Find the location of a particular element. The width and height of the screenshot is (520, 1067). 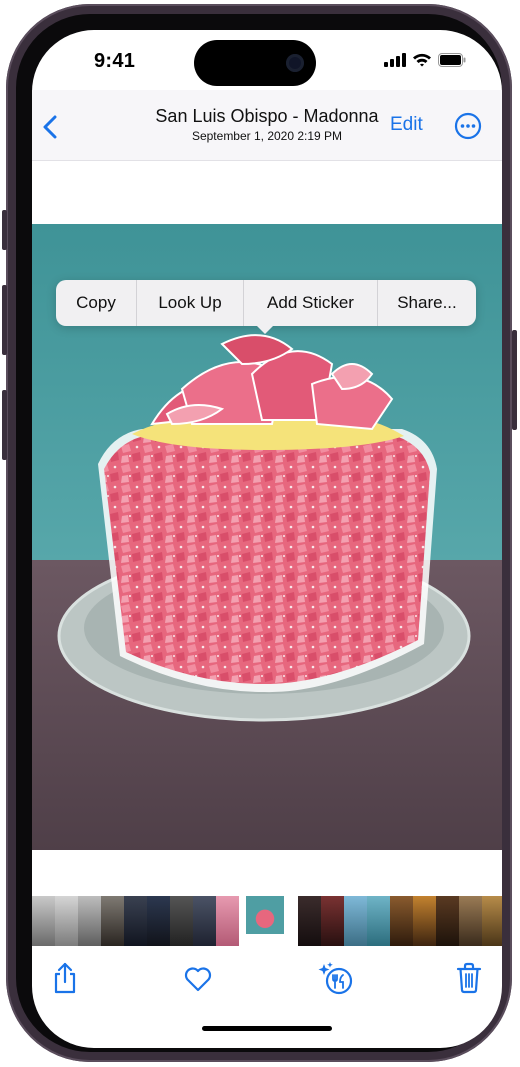

battery-icon is located at coordinates (452, 59).